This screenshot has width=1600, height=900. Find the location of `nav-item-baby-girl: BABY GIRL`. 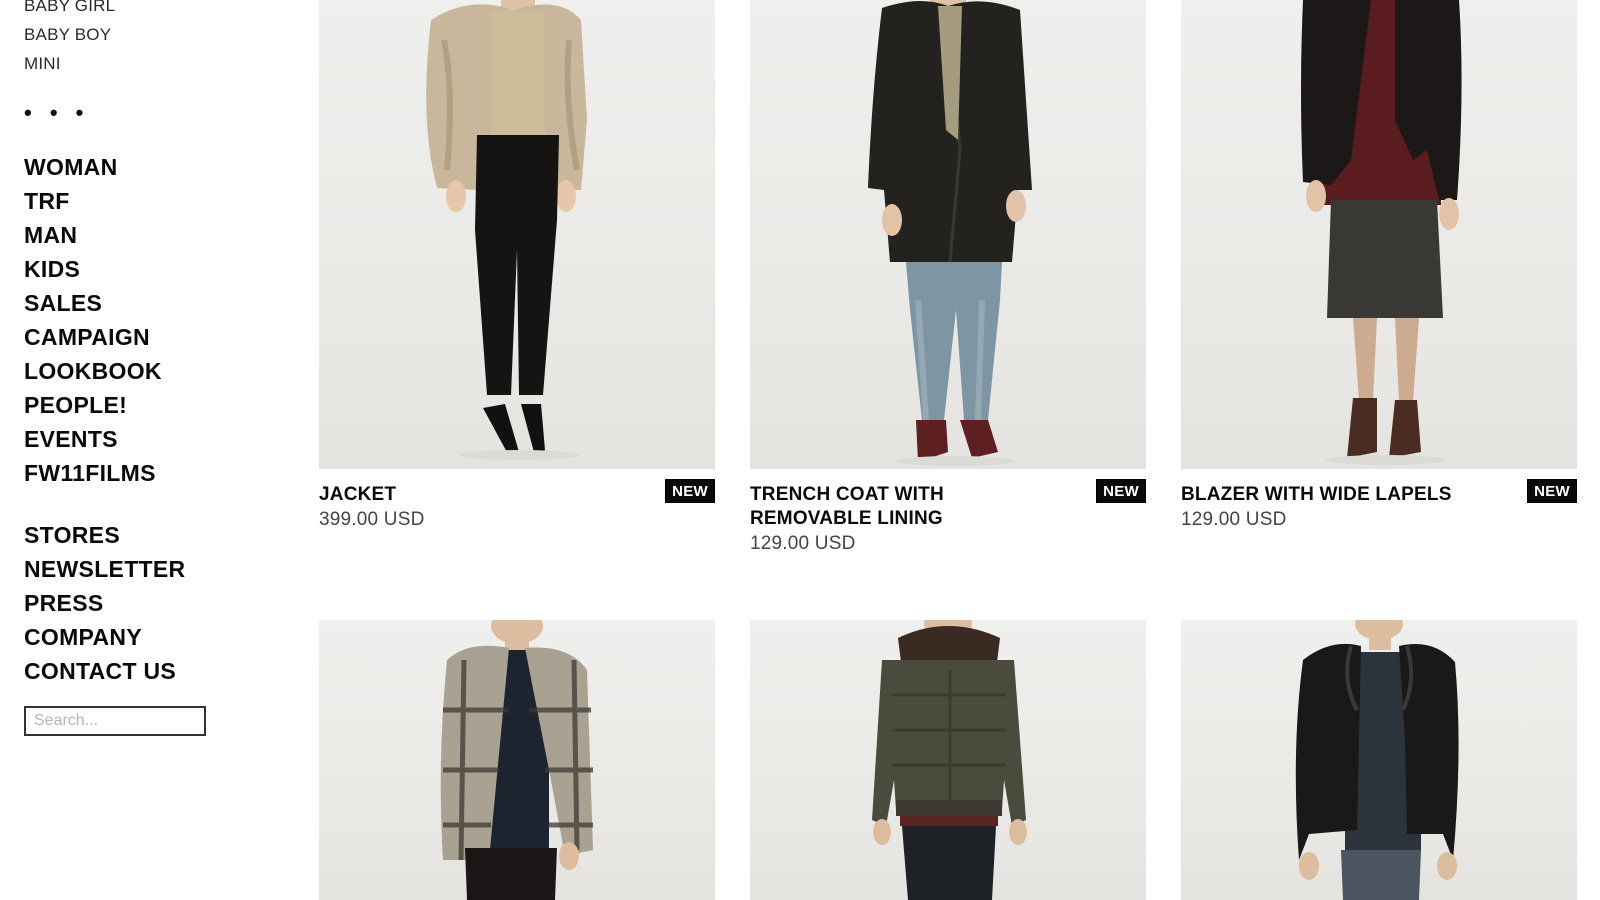

nav-item-baby-girl: BABY GIRL is located at coordinates (69, 8).